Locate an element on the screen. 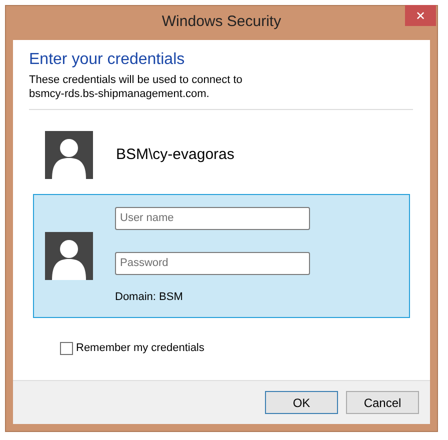 The width and height of the screenshot is (448, 440). window-title: Windows Security is located at coordinates (222, 22).